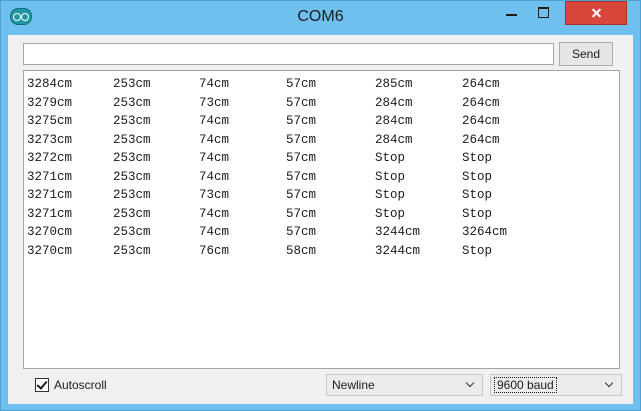  I want to click on line-ending-value: Newline, so click(353, 385).